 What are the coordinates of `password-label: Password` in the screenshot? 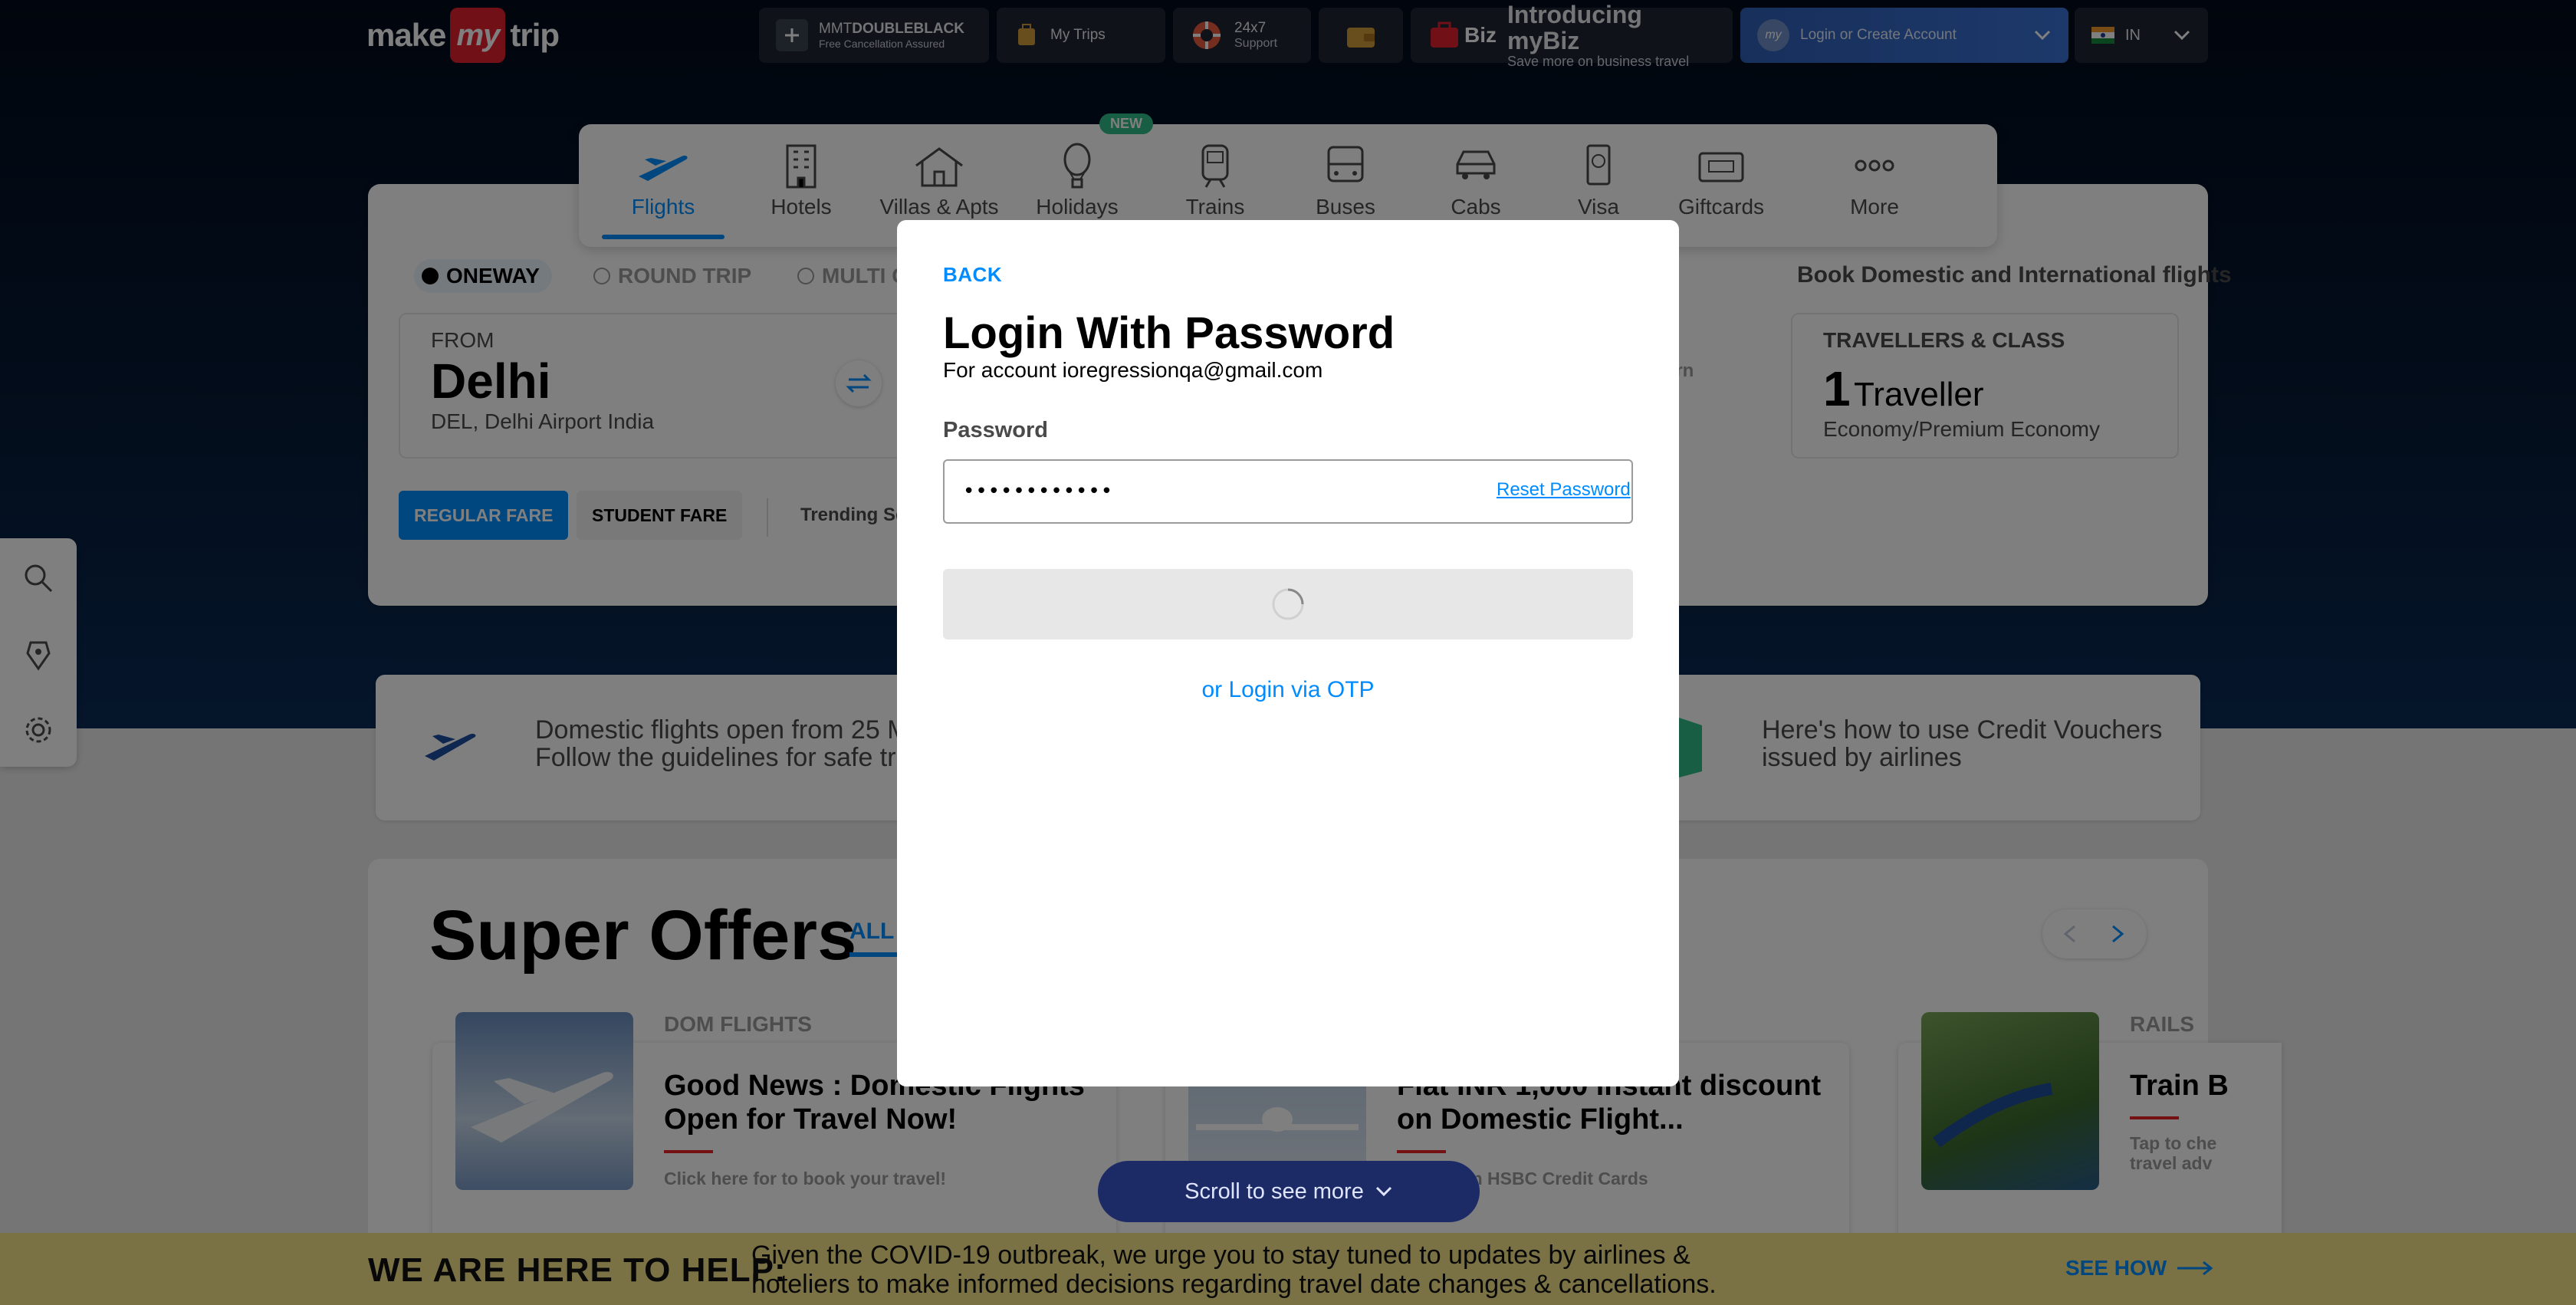 It's located at (996, 430).